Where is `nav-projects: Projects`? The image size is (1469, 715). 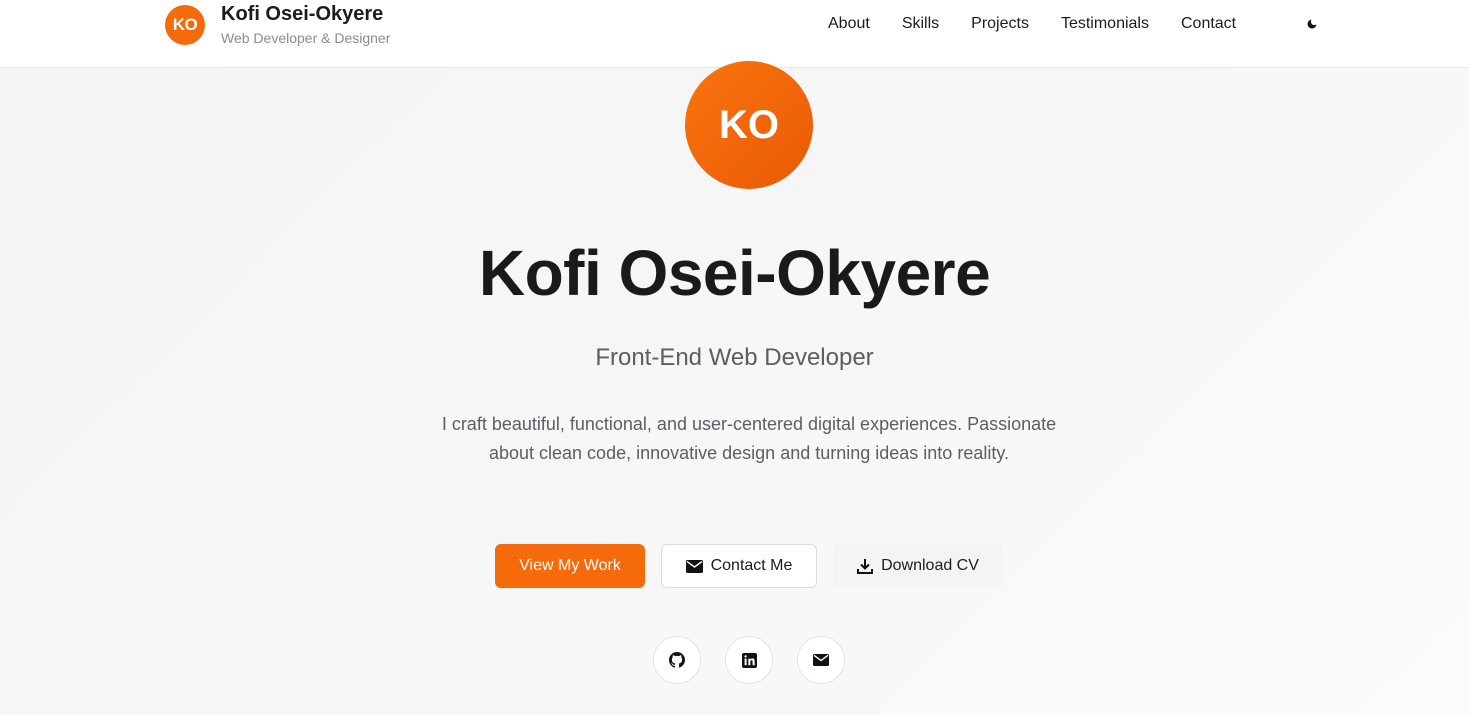
nav-projects: Projects is located at coordinates (1000, 24).